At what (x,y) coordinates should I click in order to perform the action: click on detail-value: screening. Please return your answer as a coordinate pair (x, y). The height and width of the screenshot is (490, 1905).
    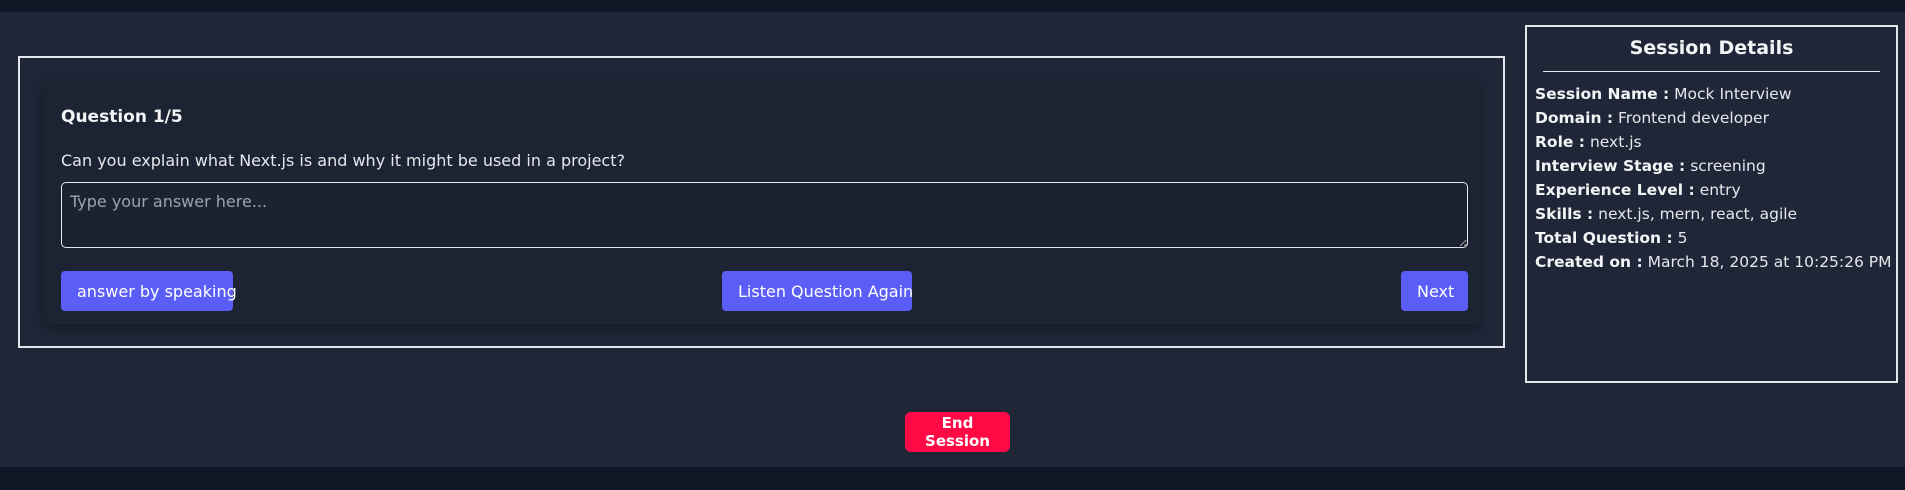
    Looking at the image, I should click on (1728, 166).